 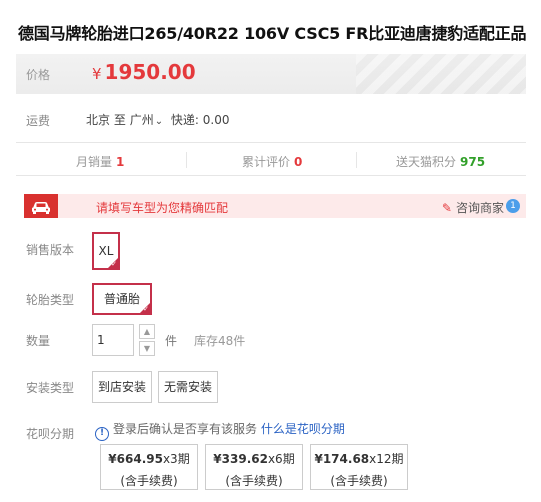 I want to click on price-value: ¥1950.00, so click(x=144, y=72).